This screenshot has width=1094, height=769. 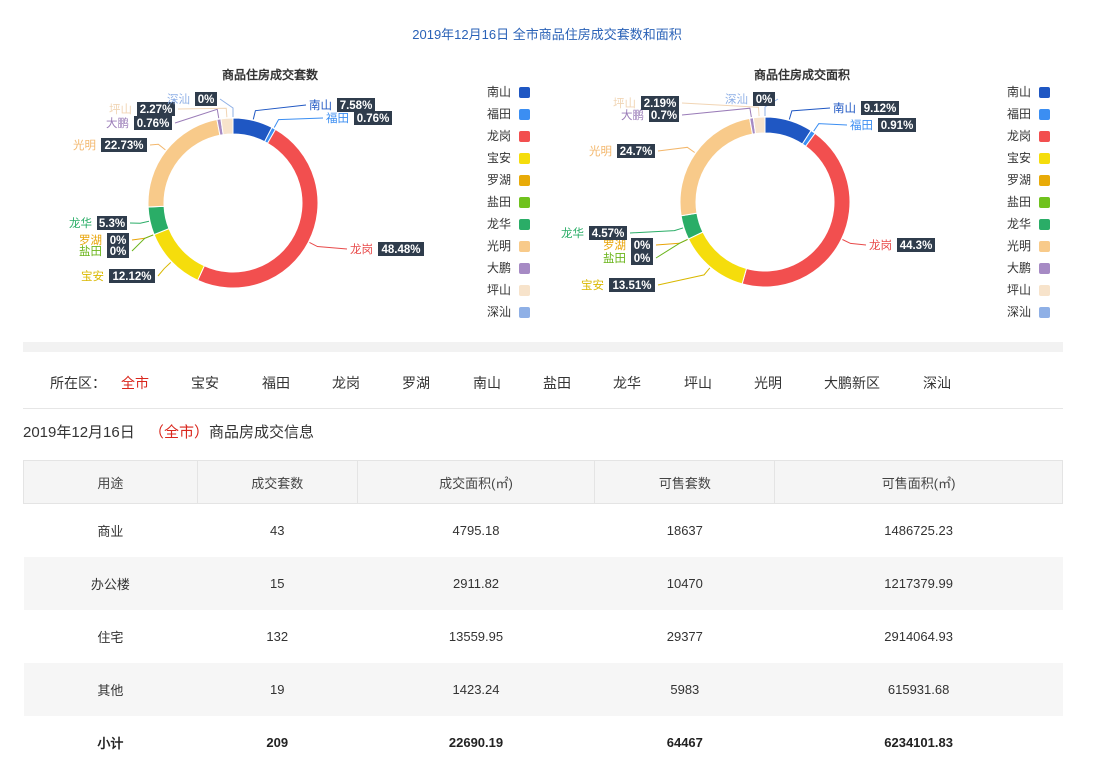 What do you see at coordinates (337, 118) in the screenshot?
I see `slice-label-name: 福田` at bounding box center [337, 118].